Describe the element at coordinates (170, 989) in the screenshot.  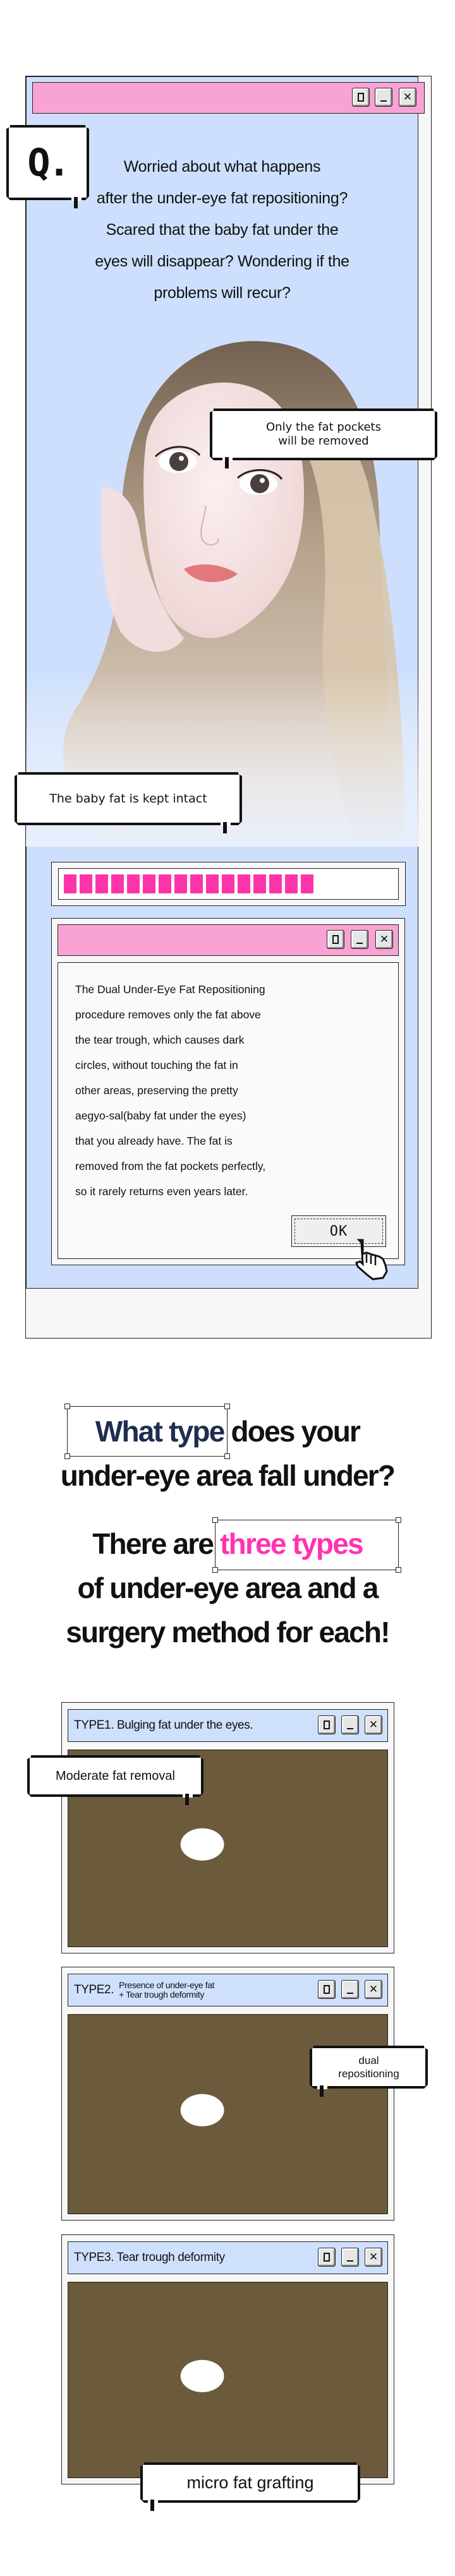
I see `dialog-line: The Dual Under-Eye Fat Repositioning` at that location.